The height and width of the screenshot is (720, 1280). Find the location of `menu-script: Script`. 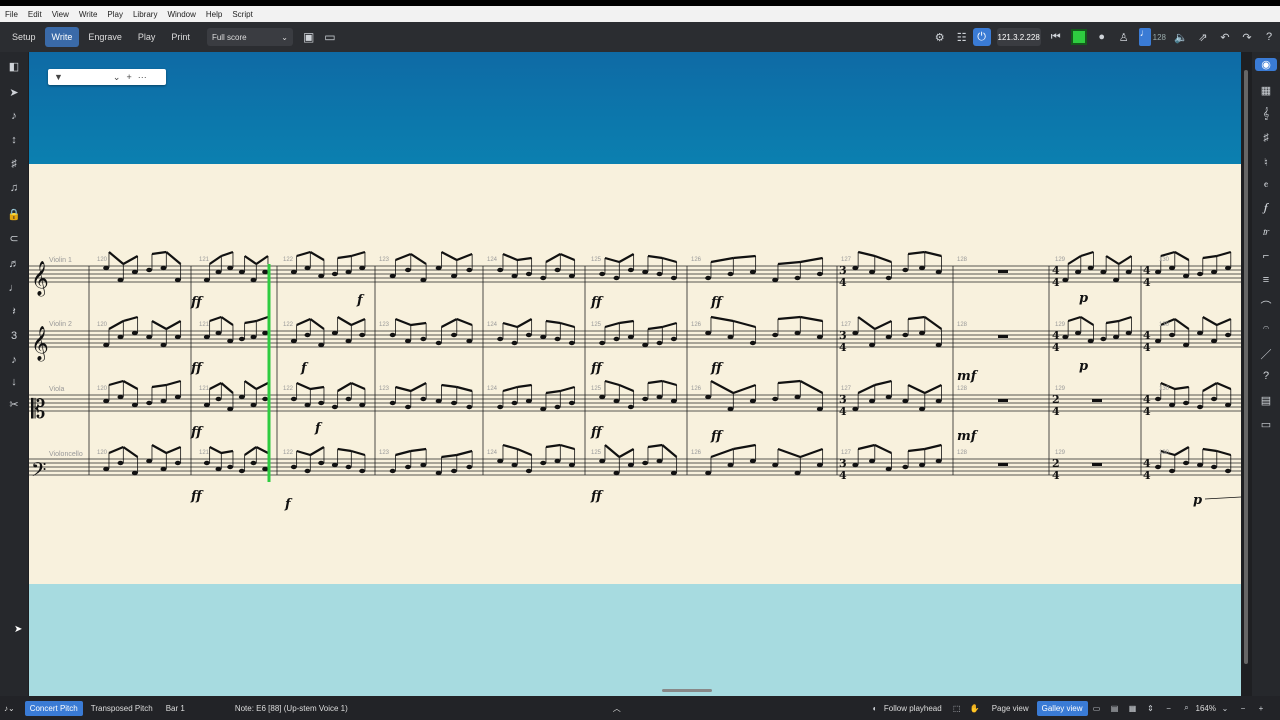

menu-script: Script is located at coordinates (242, 14).